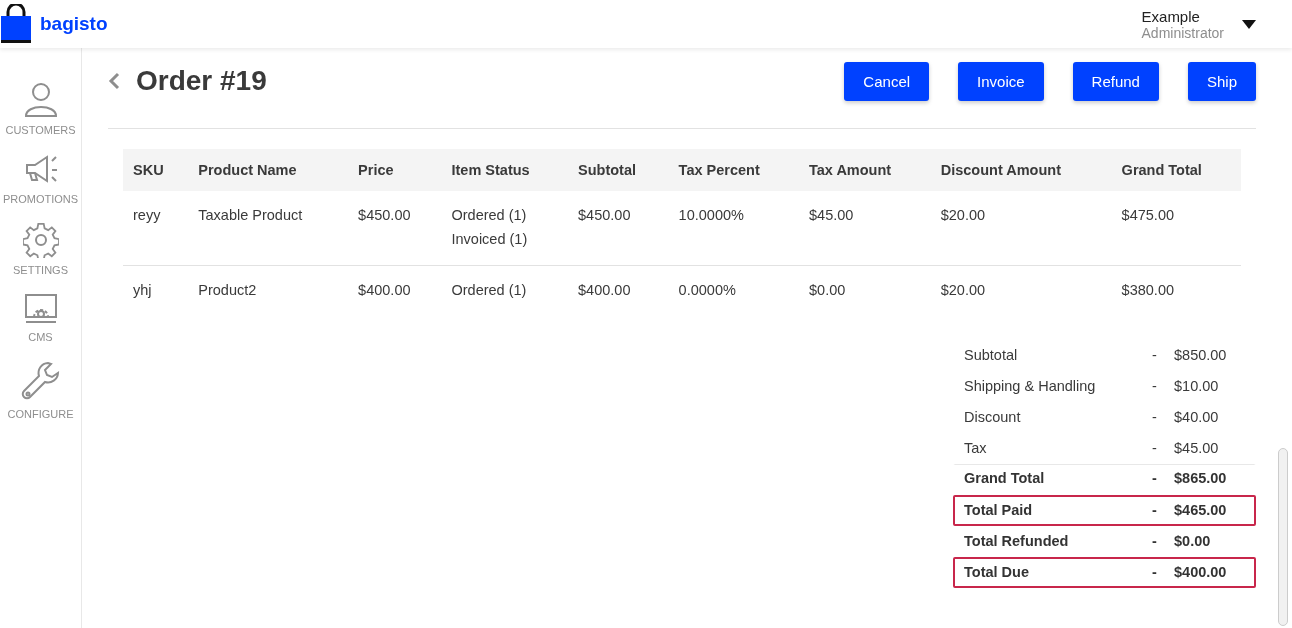  I want to click on action-button: Cancel, so click(887, 81).